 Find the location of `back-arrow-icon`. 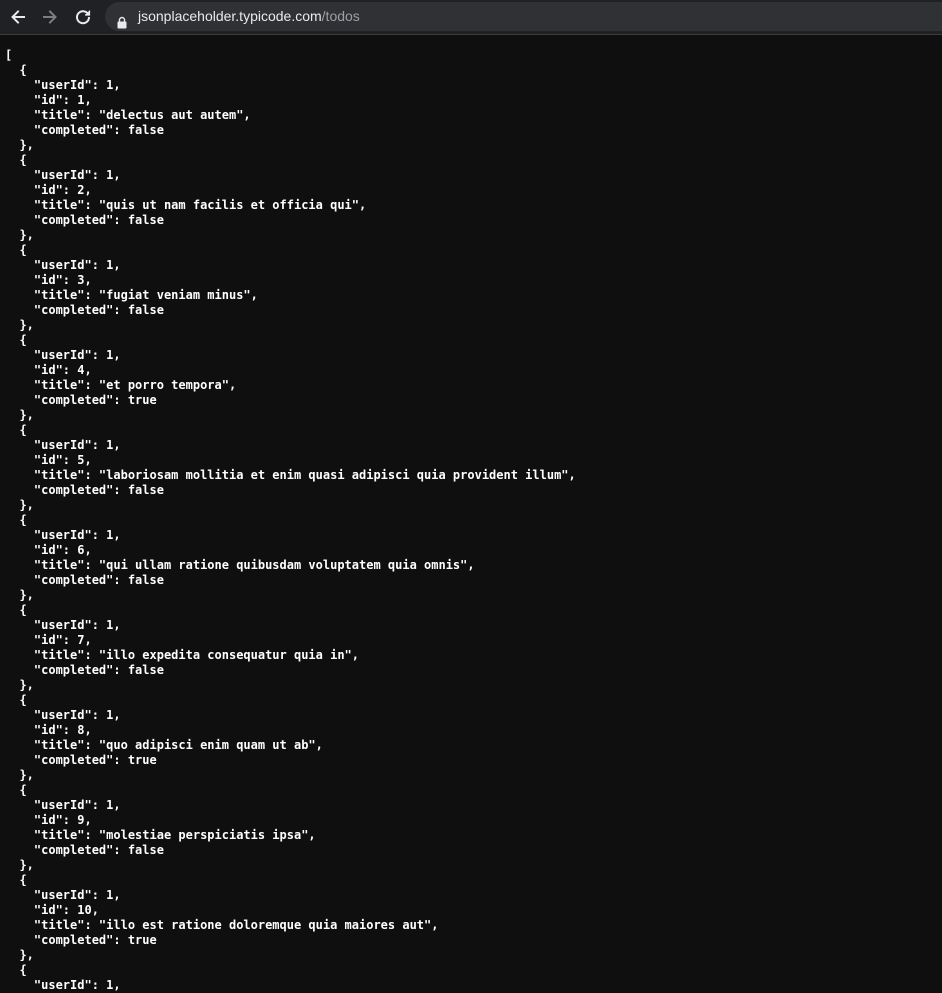

back-arrow-icon is located at coordinates (18, 17).